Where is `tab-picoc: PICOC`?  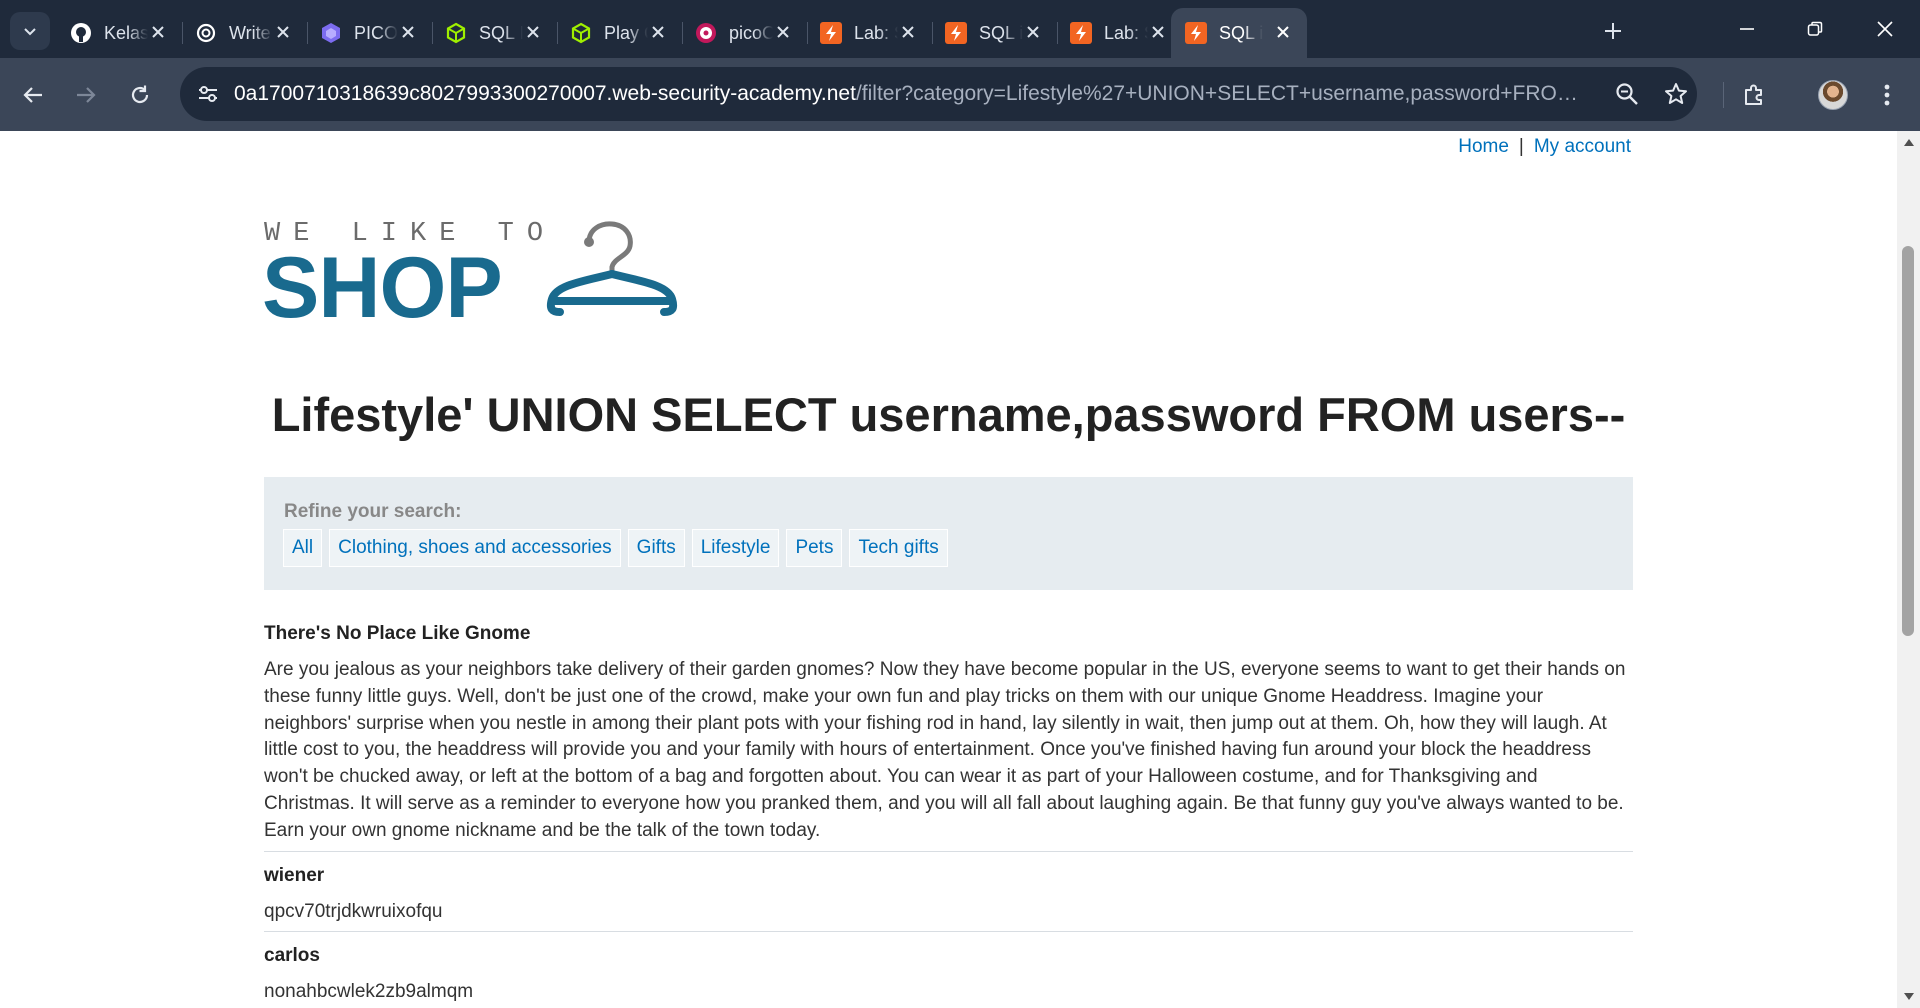
tab-picoc: PICOC is located at coordinates (370, 33).